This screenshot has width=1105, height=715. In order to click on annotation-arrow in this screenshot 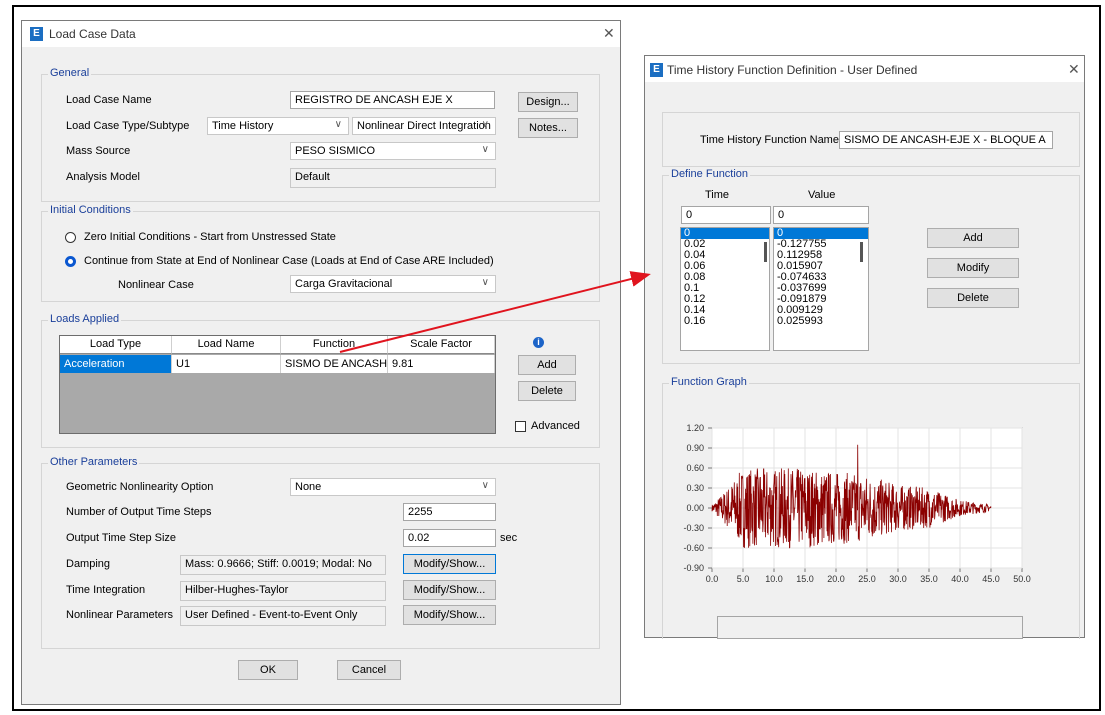, I will do `click(495, 312)`.